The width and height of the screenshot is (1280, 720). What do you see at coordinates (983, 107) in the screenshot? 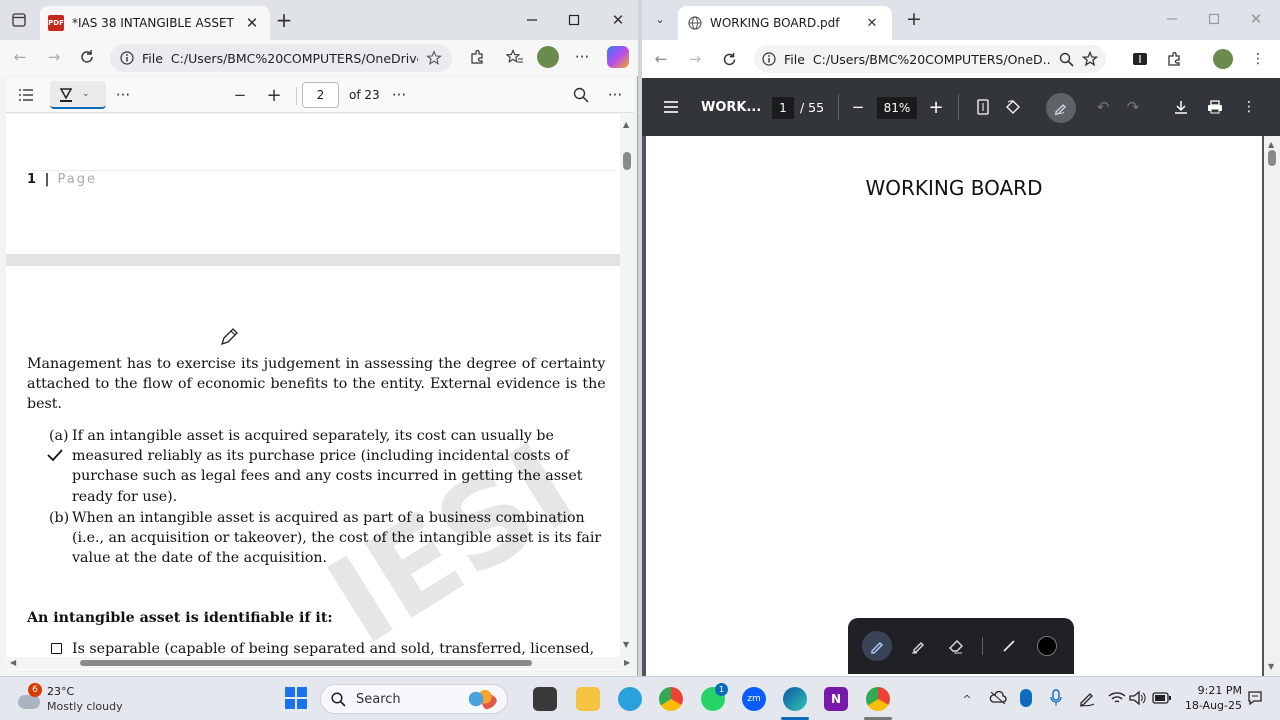
I see `fit-page-icon` at bounding box center [983, 107].